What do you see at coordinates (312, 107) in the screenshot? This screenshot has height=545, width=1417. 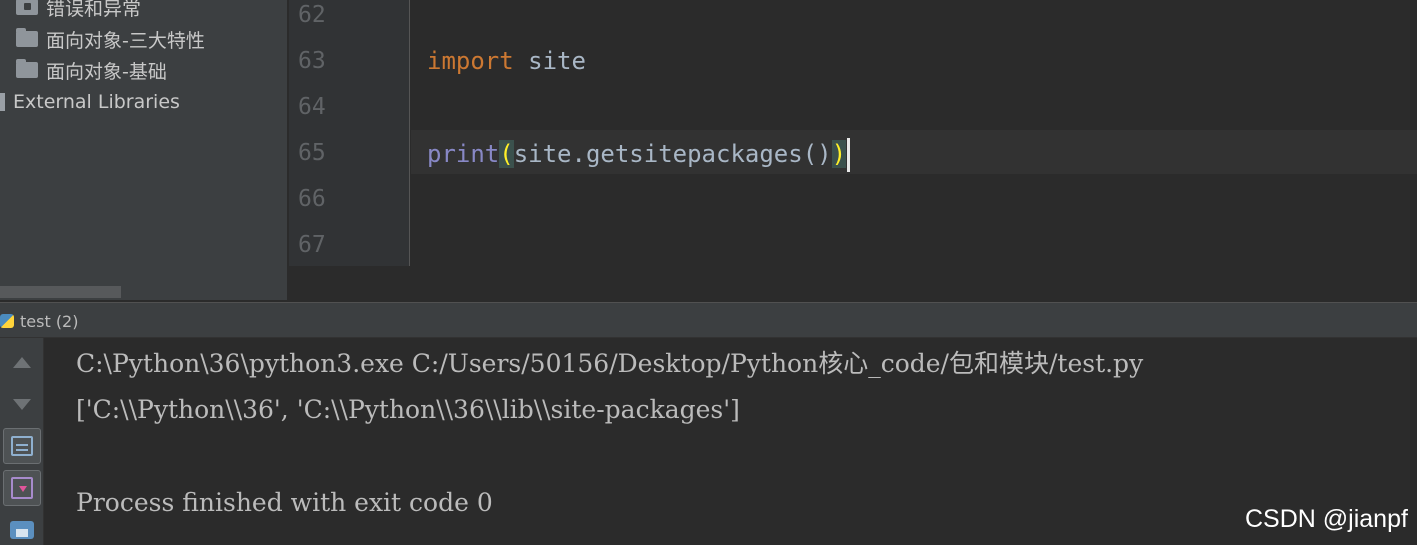 I see `line-number: 64` at bounding box center [312, 107].